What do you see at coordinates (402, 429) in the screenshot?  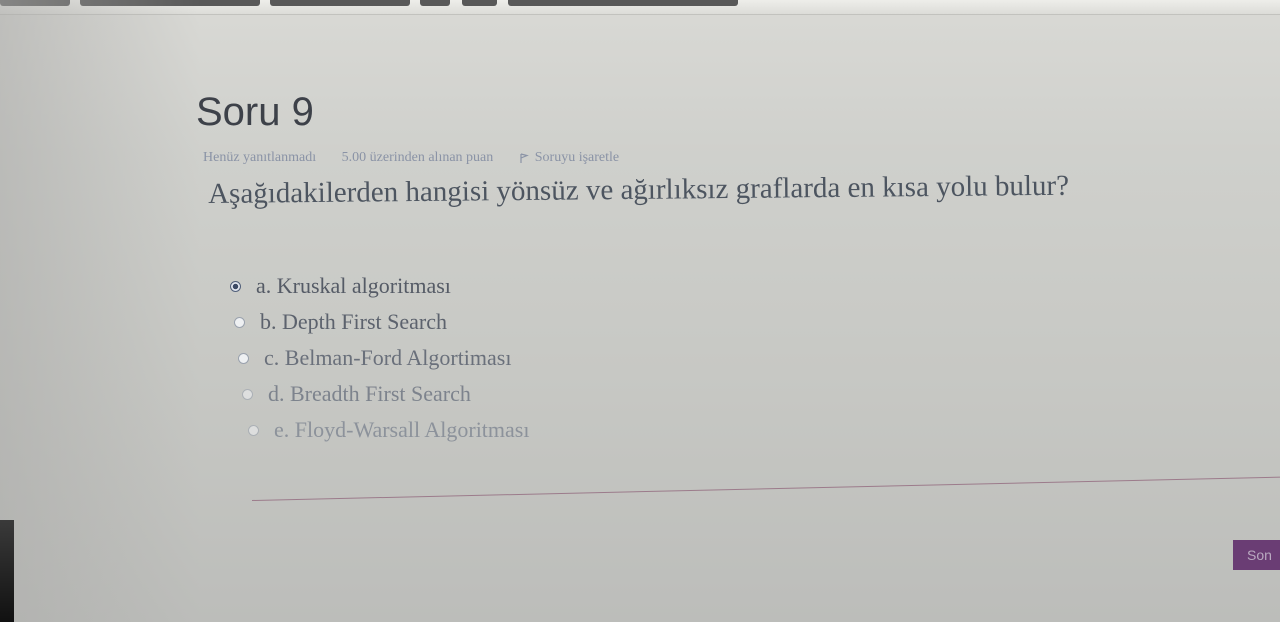 I see `answer-label: e. Floyd-Warsall Algoritması` at bounding box center [402, 429].